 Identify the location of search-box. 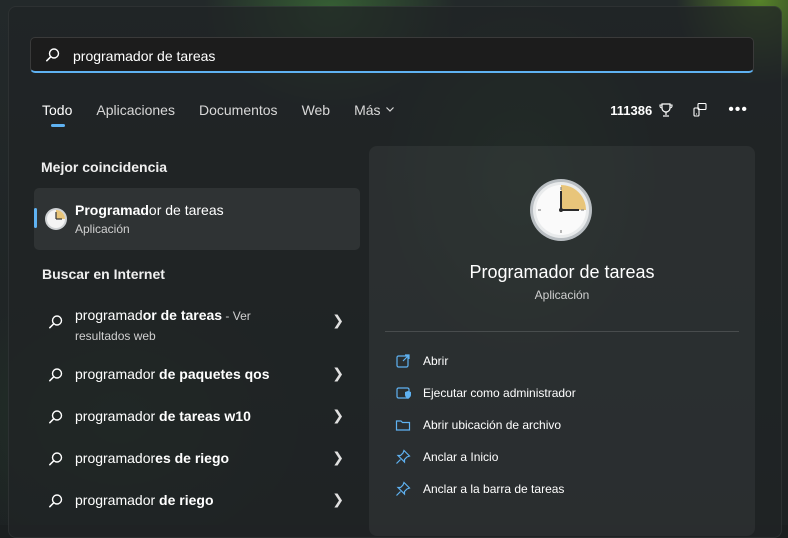
(392, 55).